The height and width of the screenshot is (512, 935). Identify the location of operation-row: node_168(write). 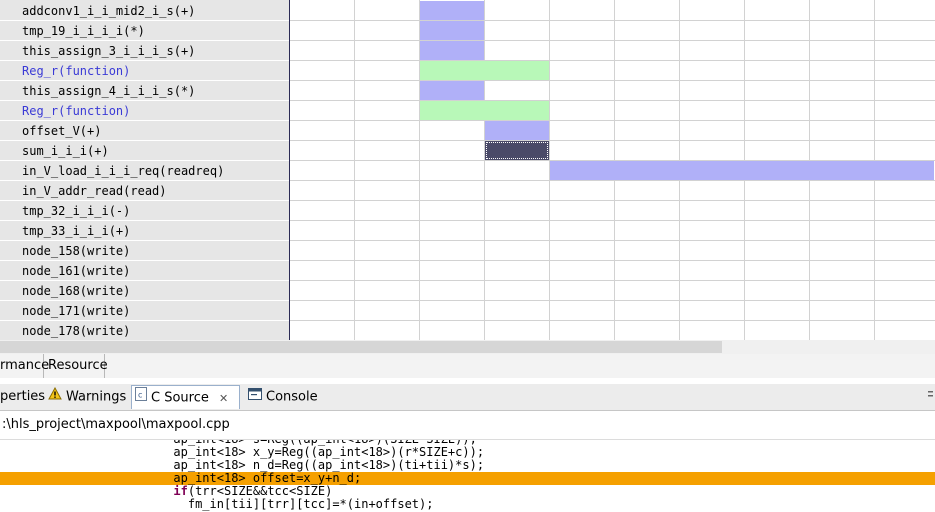
(144, 291).